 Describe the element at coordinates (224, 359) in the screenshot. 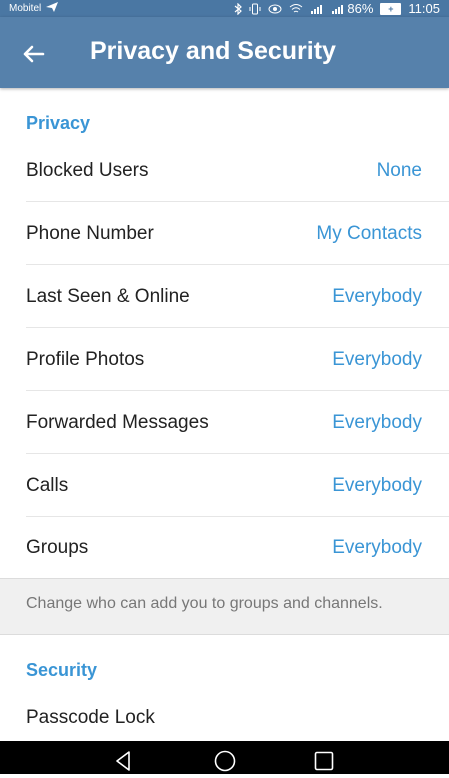

I see `row-profile-photos: Profile Photos Everybody` at that location.